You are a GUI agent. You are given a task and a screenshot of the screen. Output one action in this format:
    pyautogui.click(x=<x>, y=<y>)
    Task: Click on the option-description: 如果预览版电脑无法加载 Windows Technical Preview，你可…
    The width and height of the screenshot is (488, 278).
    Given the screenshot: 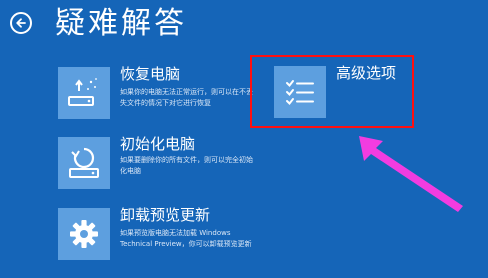 What is the action you would take?
    pyautogui.click(x=186, y=238)
    